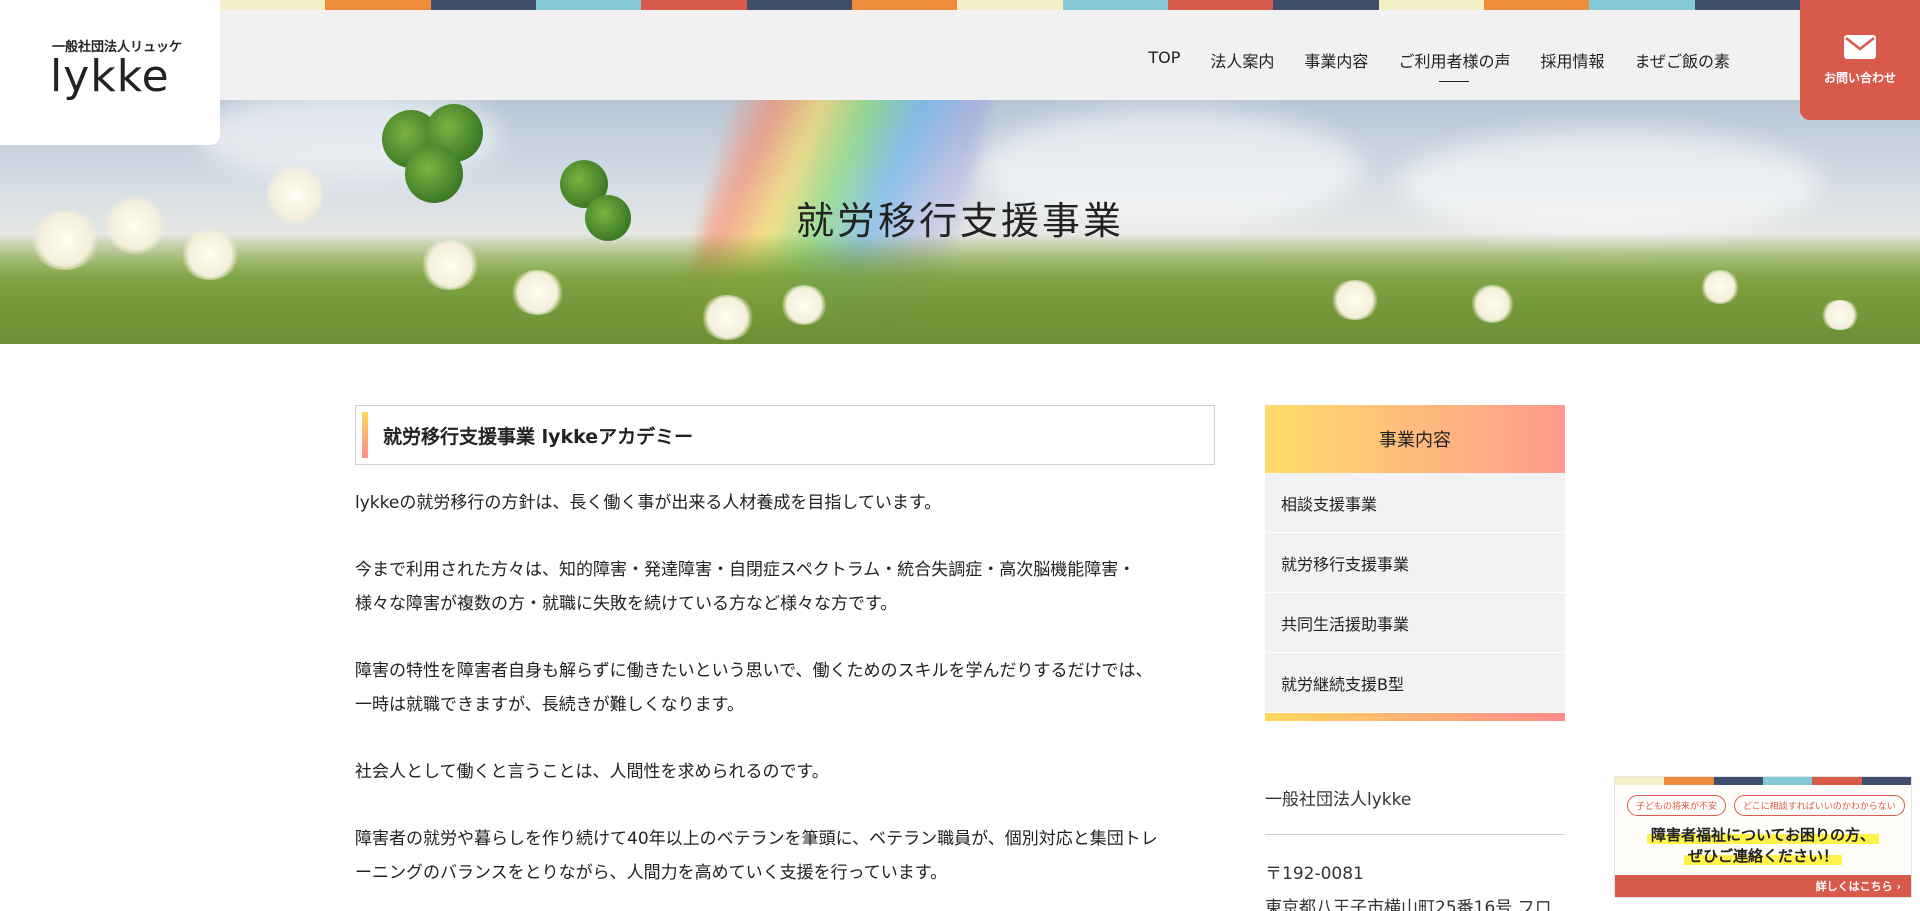 The width and height of the screenshot is (1920, 911). I want to click on contact-label: お問い合わせ, so click(1859, 77).